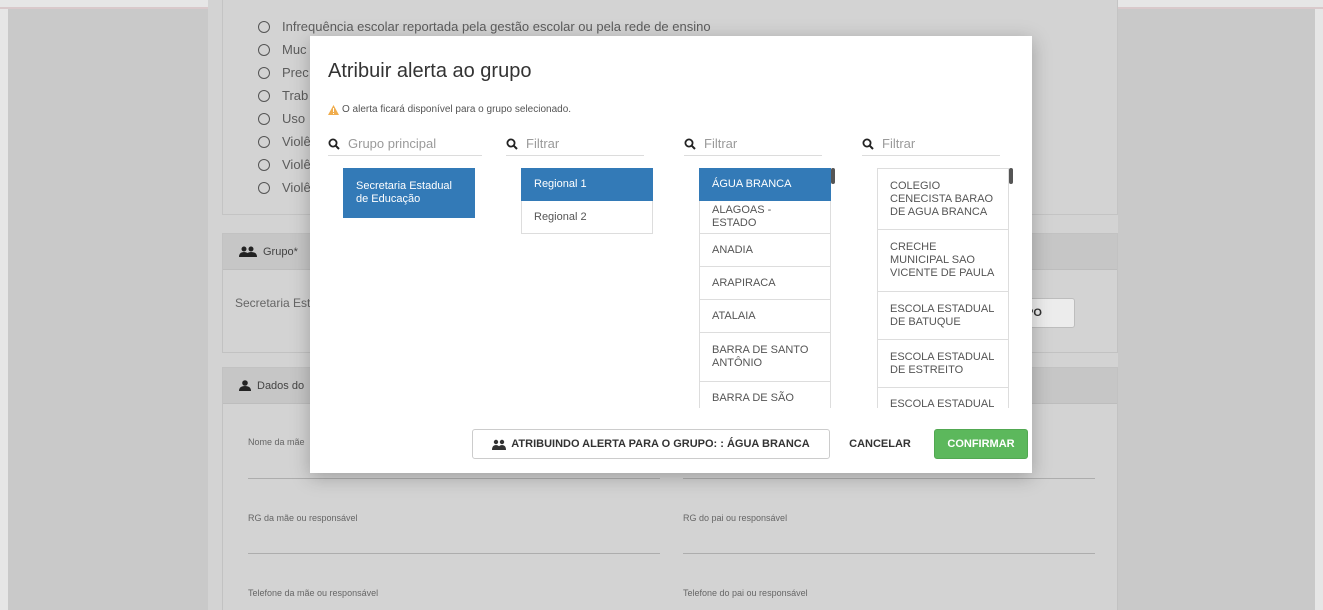 This screenshot has height=610, width=1323. What do you see at coordinates (303, 518) in the screenshot?
I see `rg-mae-label: RG da mãe ou responsável` at bounding box center [303, 518].